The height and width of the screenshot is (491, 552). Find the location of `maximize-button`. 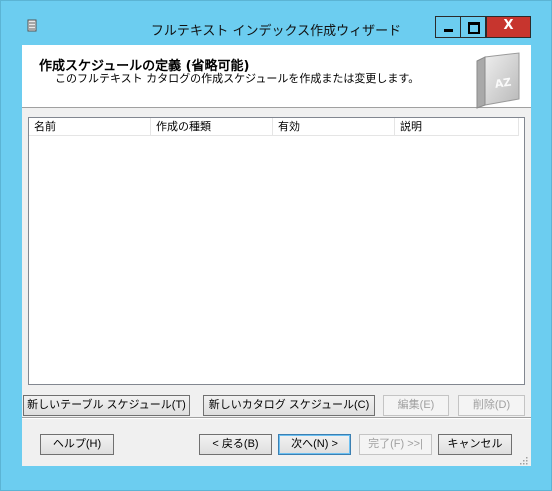

maximize-button is located at coordinates (473, 27).